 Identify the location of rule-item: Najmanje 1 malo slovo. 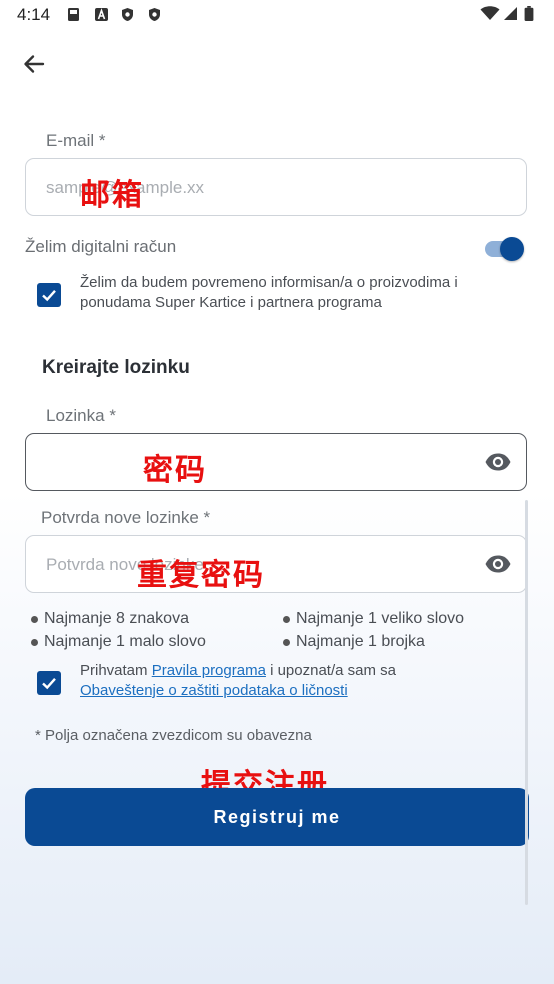
(118, 642).